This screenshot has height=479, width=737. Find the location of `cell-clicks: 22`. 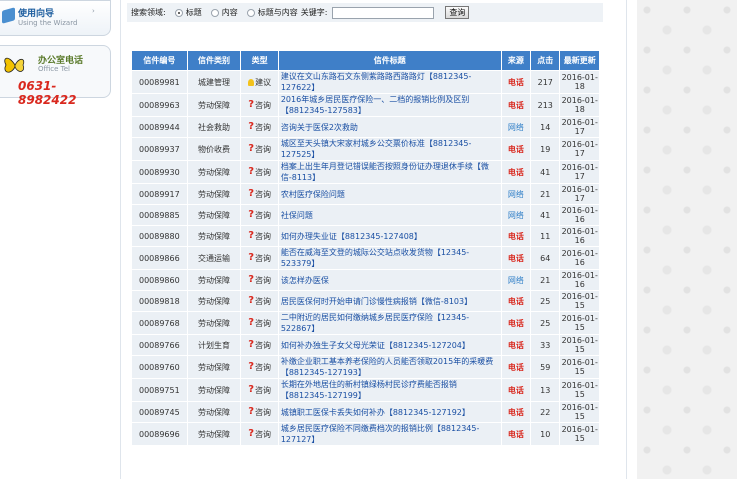

cell-clicks: 22 is located at coordinates (545, 412).